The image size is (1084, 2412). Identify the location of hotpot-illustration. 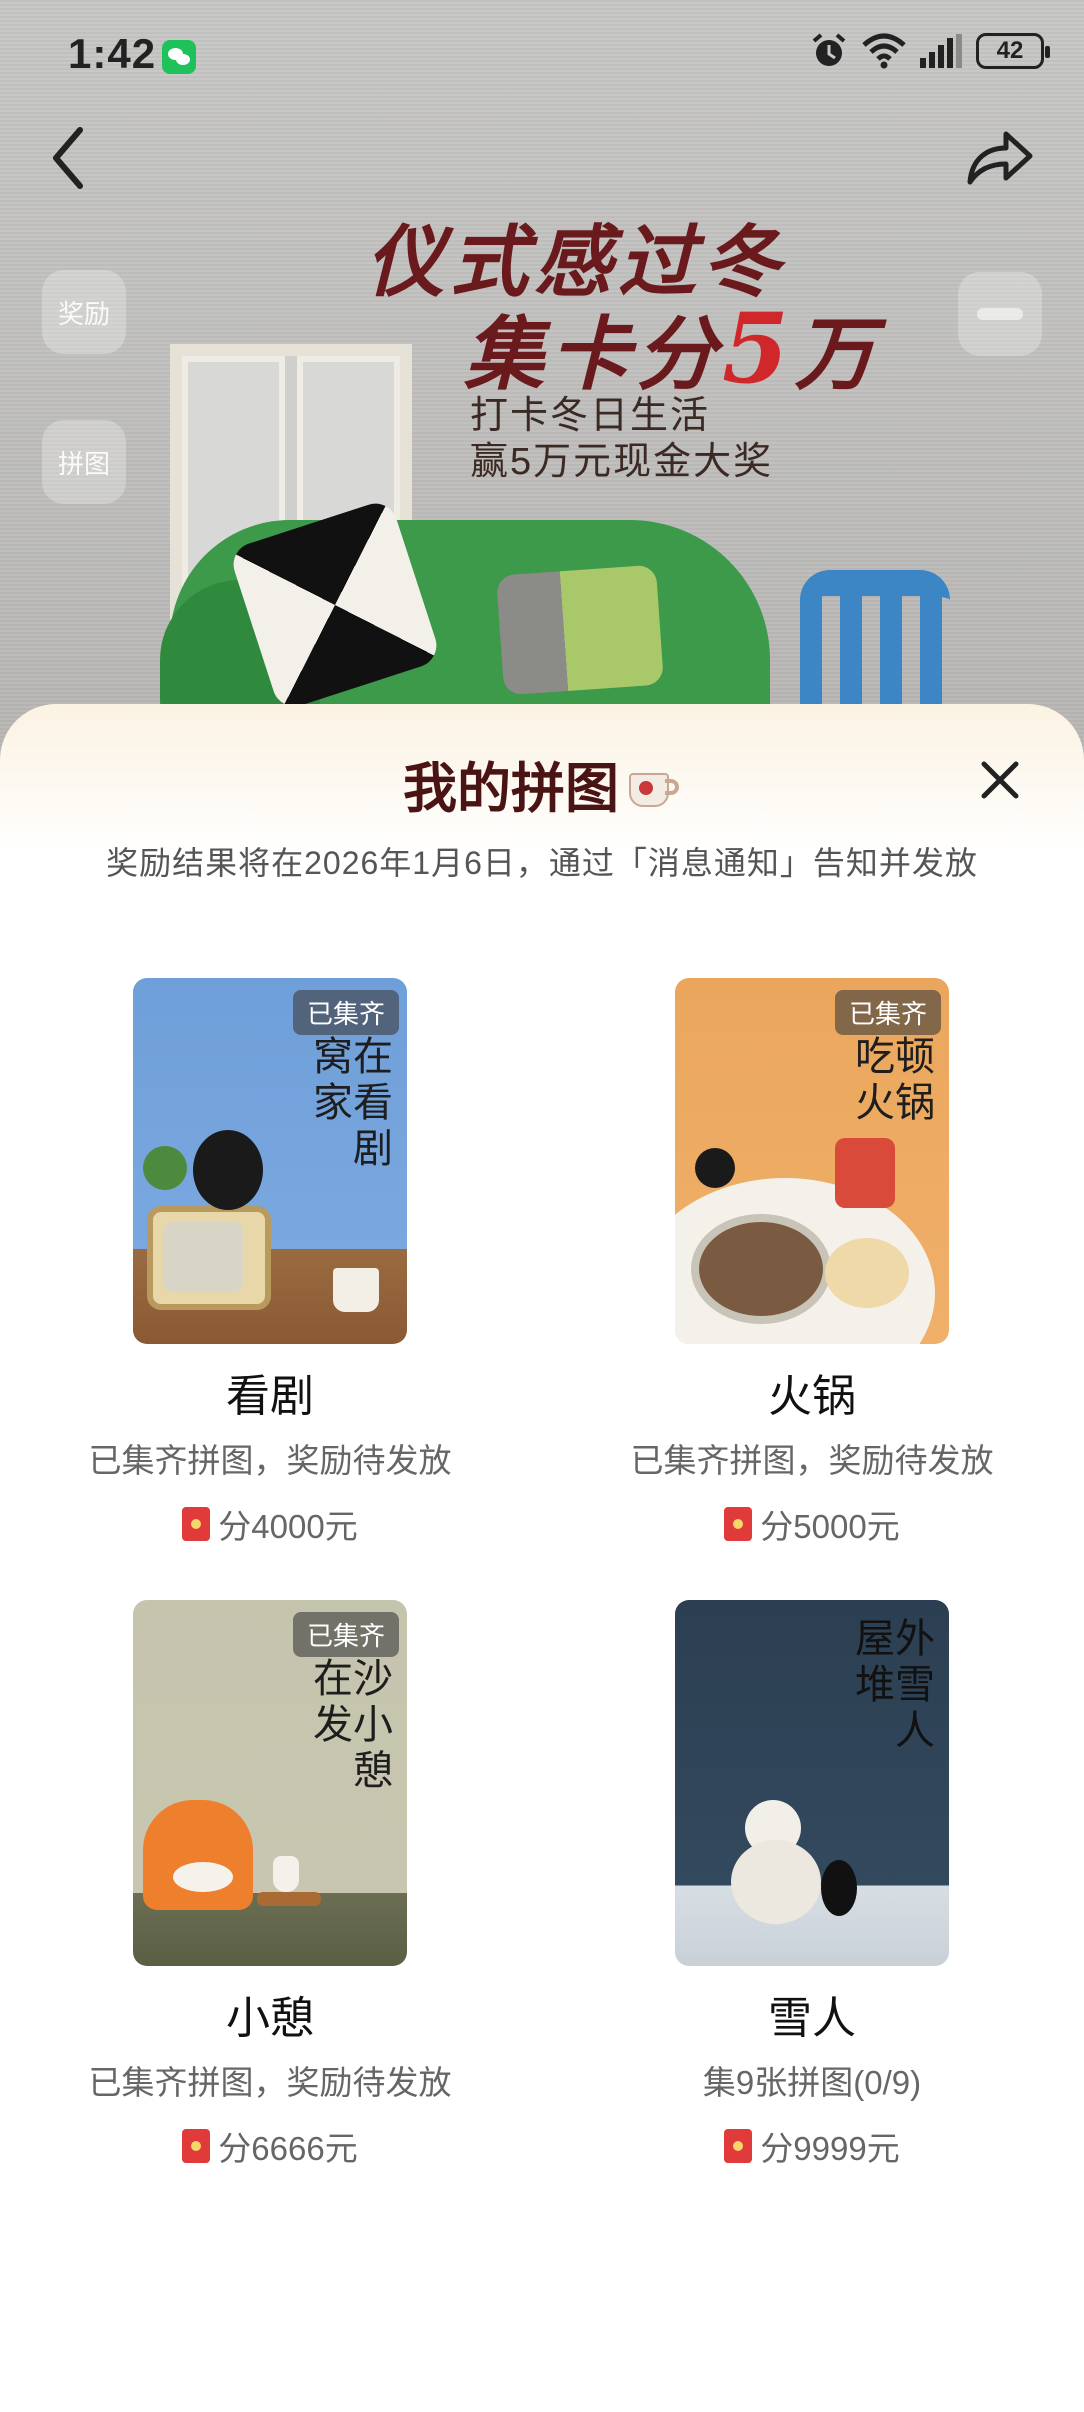
(761, 1269).